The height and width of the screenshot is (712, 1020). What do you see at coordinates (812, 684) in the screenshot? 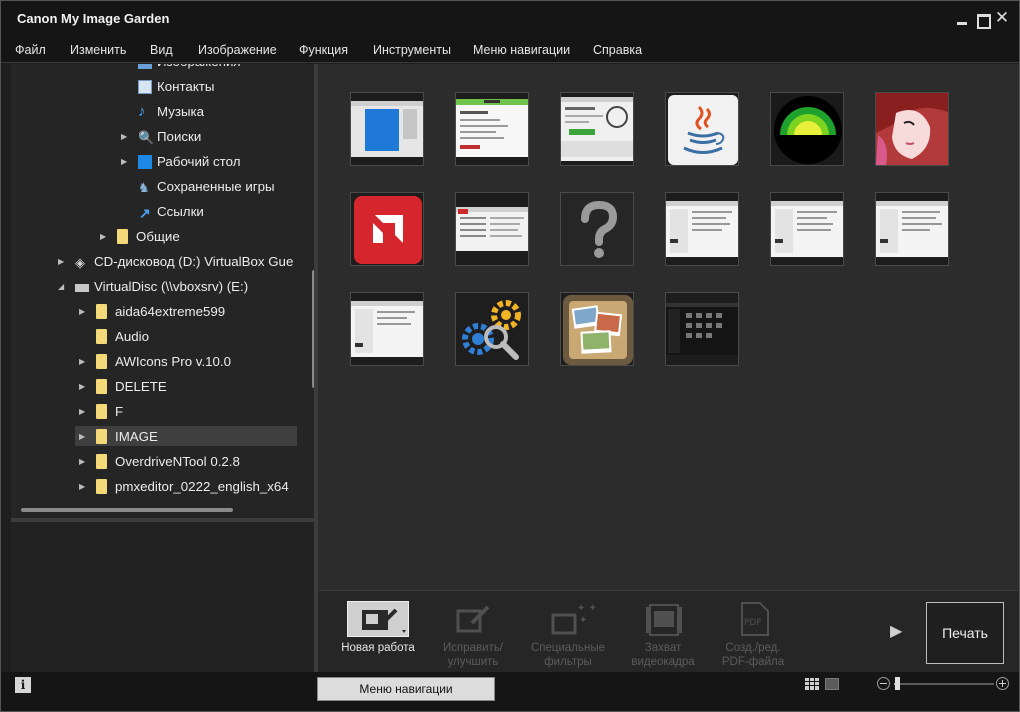
I see `grid-view-icon` at bounding box center [812, 684].